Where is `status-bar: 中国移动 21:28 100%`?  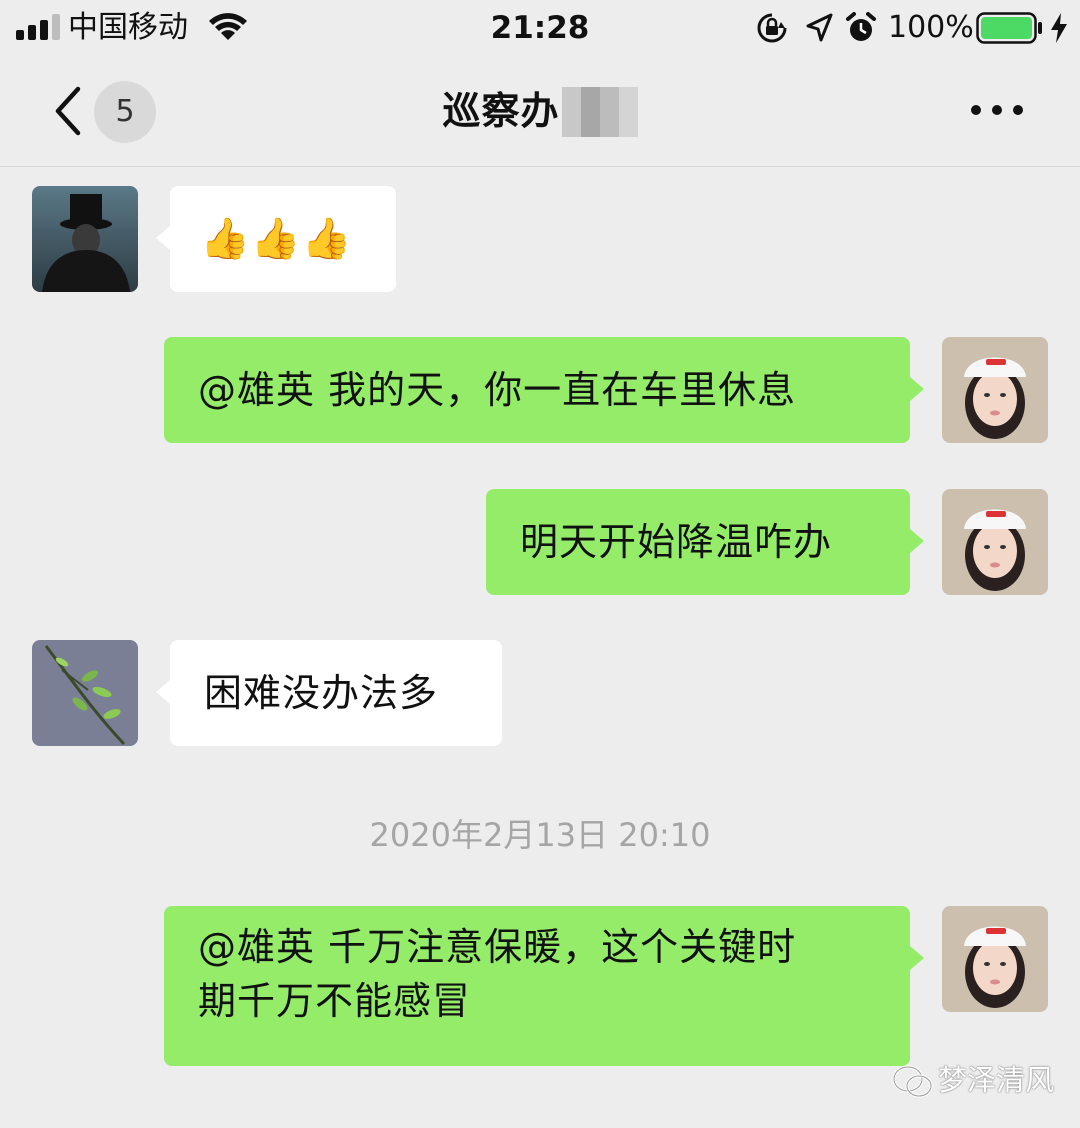 status-bar: 中国移动 21:28 100% is located at coordinates (540, 27).